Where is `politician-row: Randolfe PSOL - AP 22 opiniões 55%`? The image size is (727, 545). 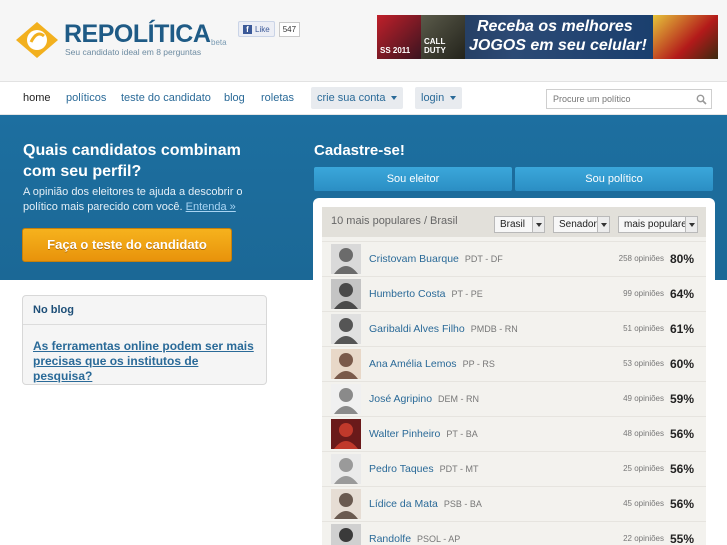 politician-row: Randolfe PSOL - AP 22 opiniões 55% is located at coordinates (514, 533).